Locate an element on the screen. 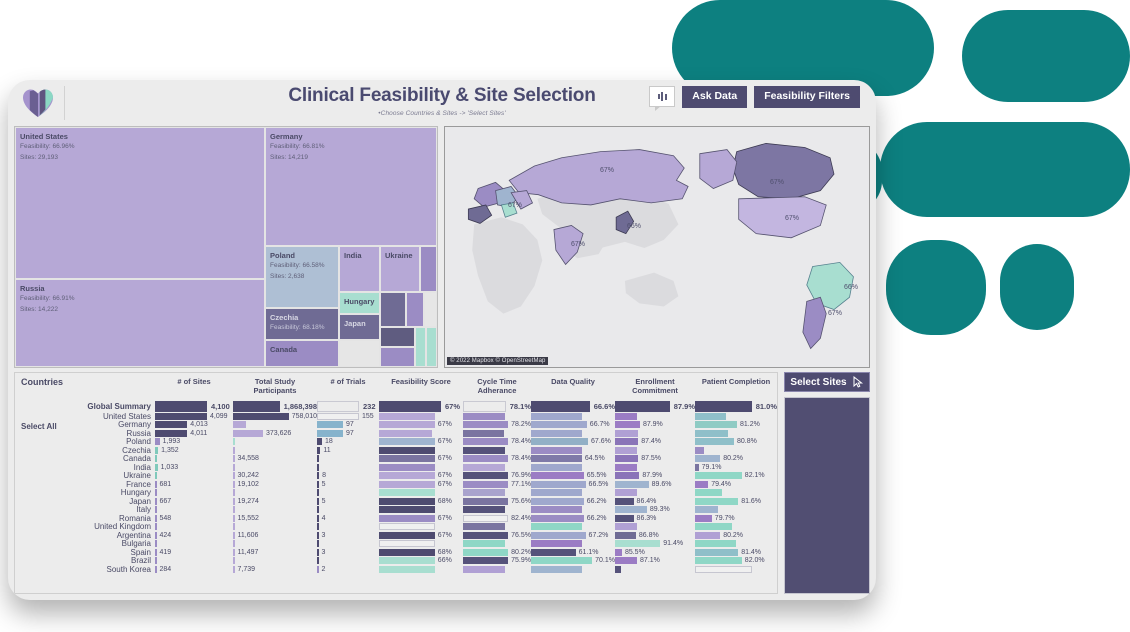 The width and height of the screenshot is (1130, 632). table-row: Germany 4,013 97 67% 78.2% 66.7% 87.9% 81.2% is located at coordinates (422, 424).